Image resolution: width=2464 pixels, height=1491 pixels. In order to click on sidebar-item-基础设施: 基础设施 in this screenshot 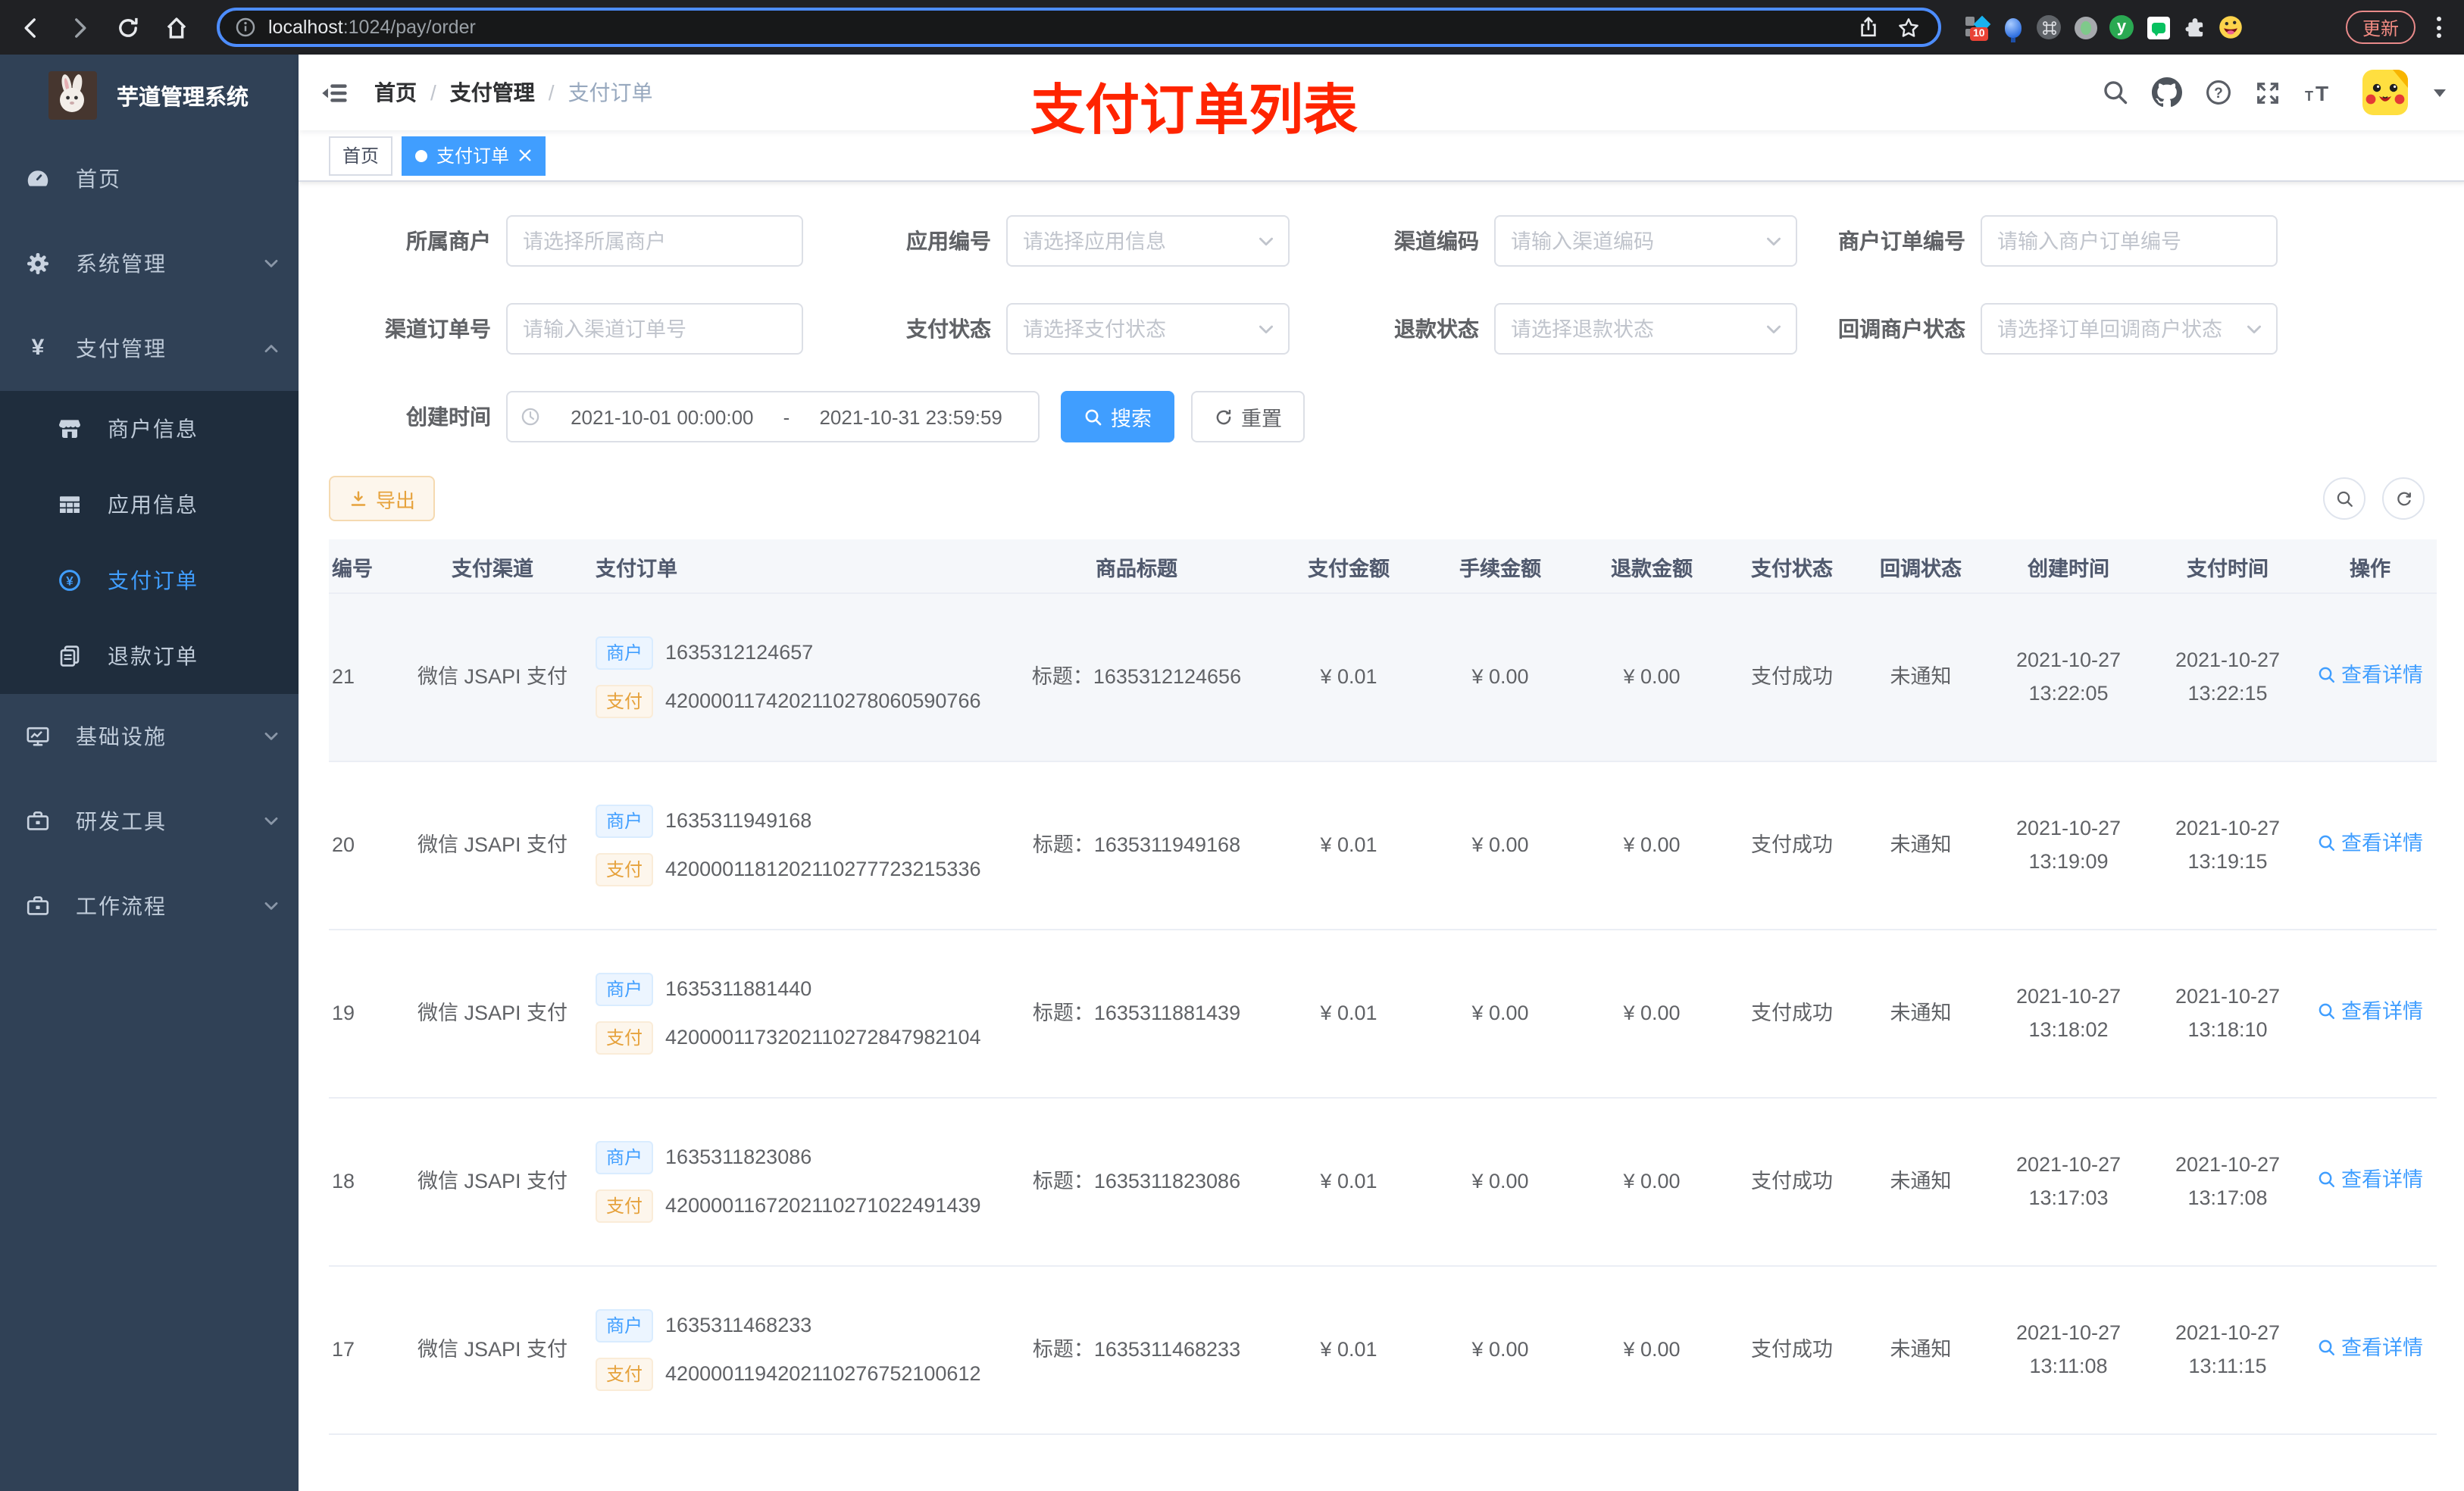, I will do `click(149, 736)`.